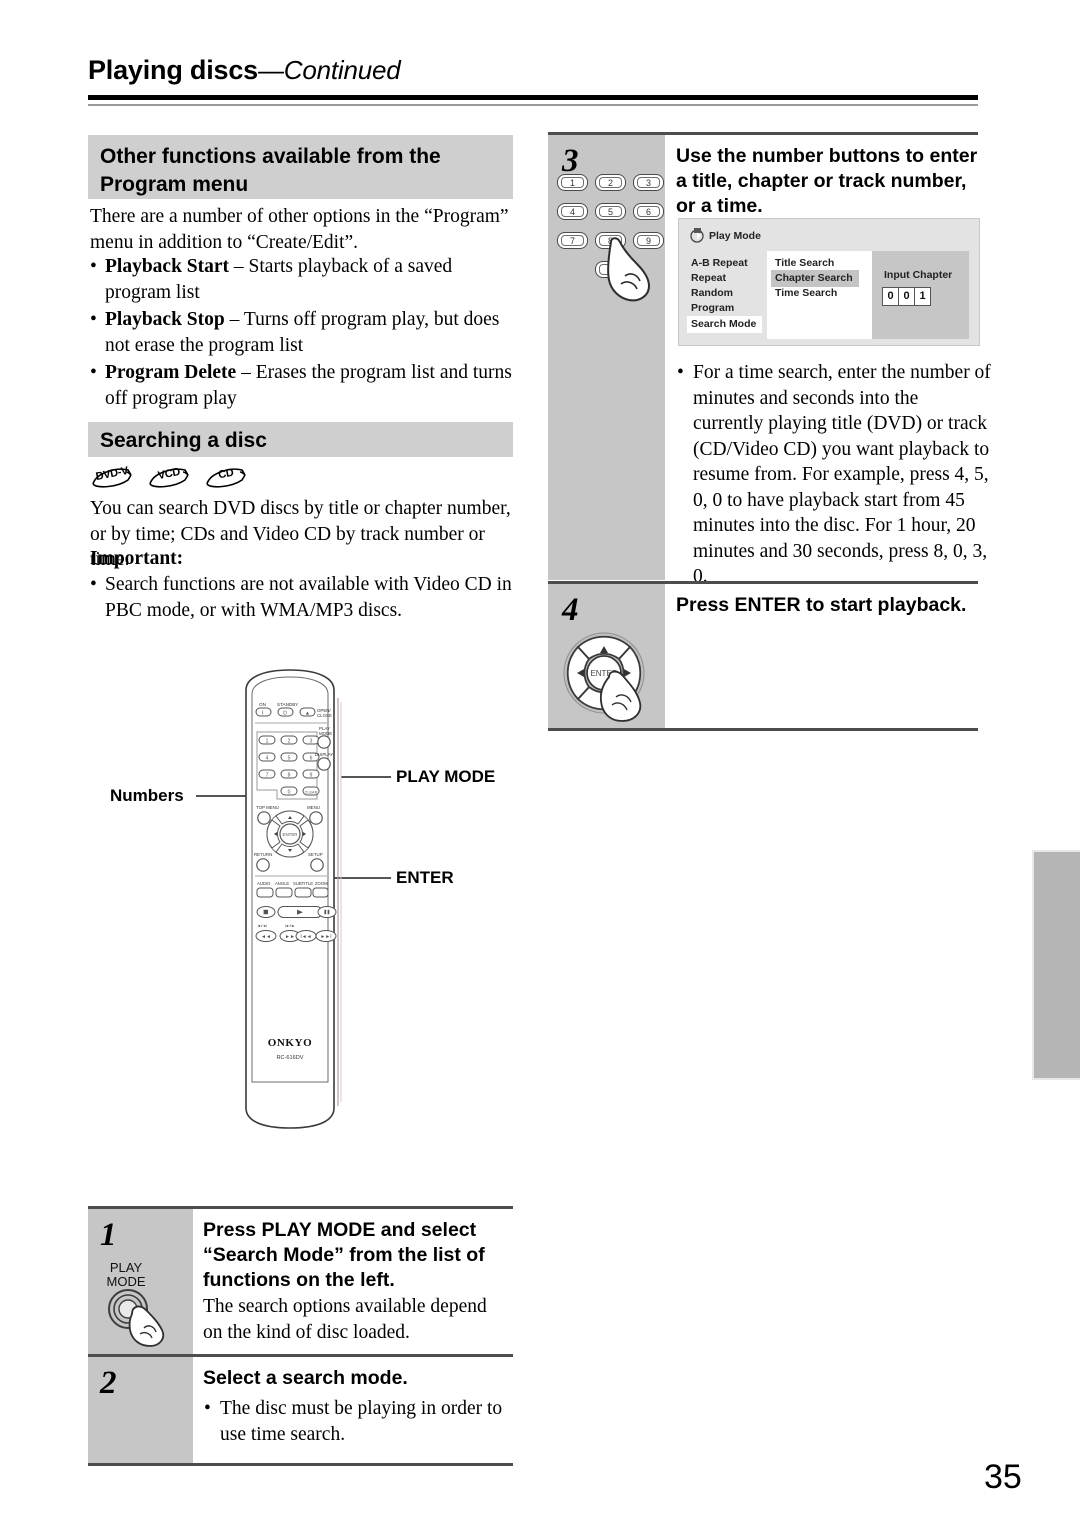  Describe the element at coordinates (137, 558) in the screenshot. I see `important-label: Important:` at that location.